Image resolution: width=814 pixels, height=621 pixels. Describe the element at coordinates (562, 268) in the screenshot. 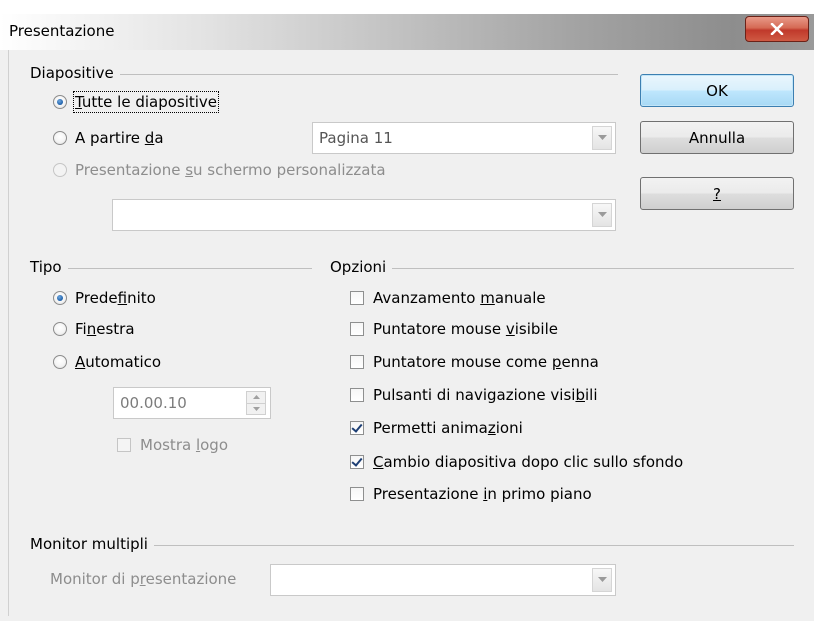

I see `opzioni-group-line` at that location.